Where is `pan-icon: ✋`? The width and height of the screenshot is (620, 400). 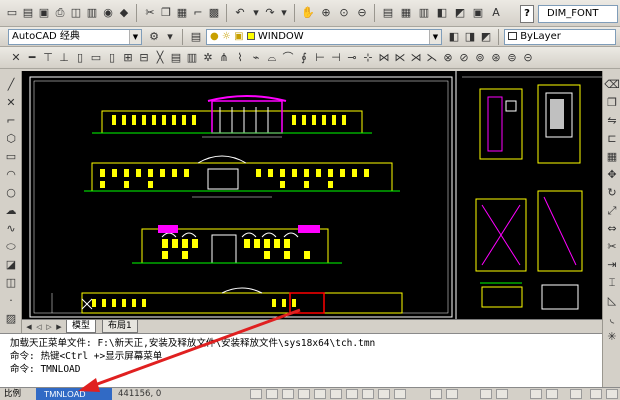 pan-icon: ✋ is located at coordinates (308, 13).